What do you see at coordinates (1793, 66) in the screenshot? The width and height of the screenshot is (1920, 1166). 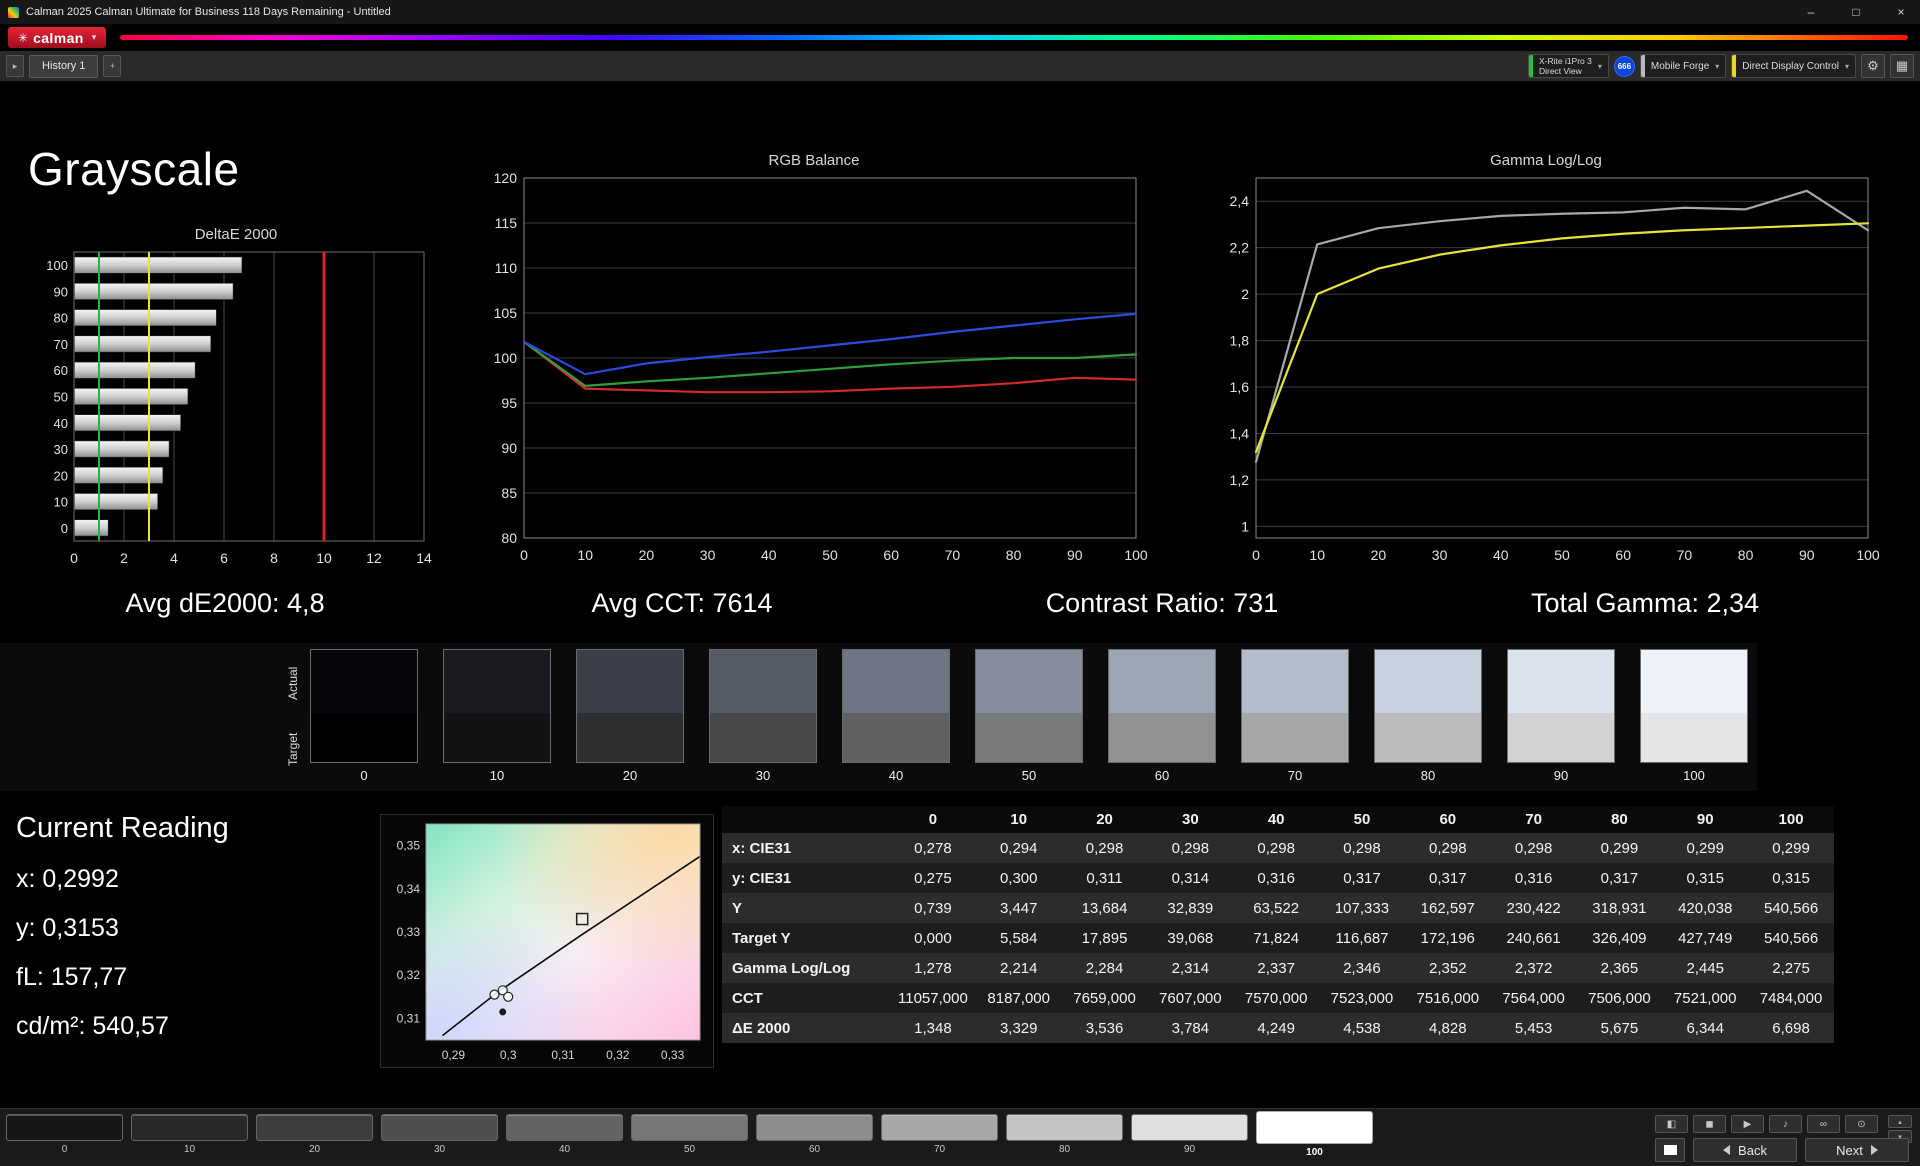 I see `display-control-dropdown: Direct Display Control ▾` at bounding box center [1793, 66].